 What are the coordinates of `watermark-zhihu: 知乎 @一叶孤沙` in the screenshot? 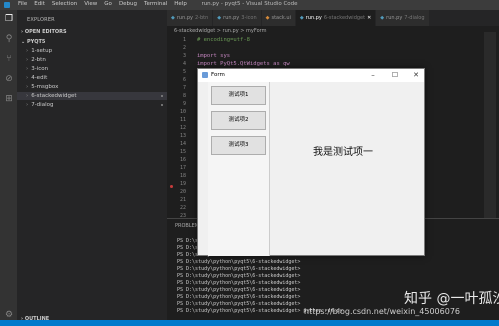 It's located at (451, 299).